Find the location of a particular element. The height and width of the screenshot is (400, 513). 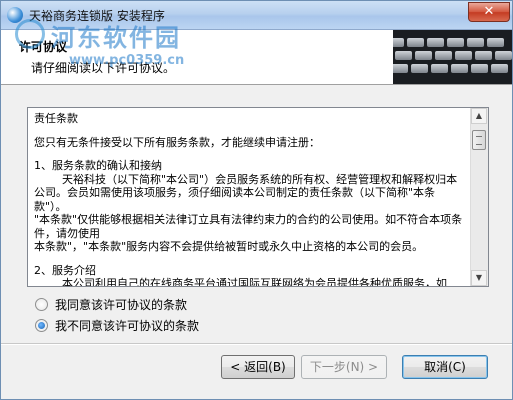

cancel-button: 取消(C) is located at coordinates (445, 367).